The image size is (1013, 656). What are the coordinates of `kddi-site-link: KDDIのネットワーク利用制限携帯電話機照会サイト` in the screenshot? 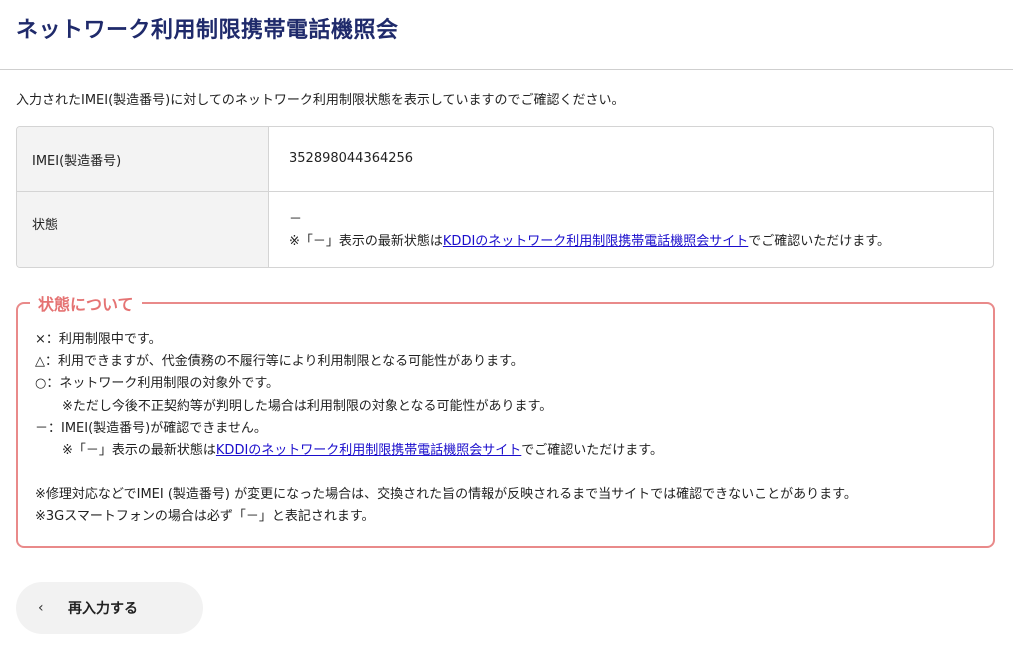 It's located at (595, 241).